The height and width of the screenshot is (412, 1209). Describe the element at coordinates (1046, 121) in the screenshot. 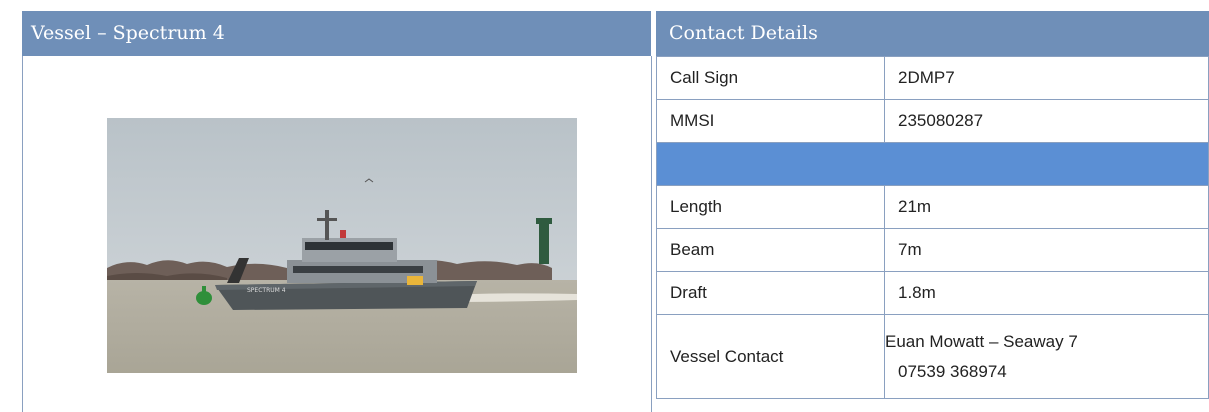

I see `mmsi-value: 235080287` at that location.